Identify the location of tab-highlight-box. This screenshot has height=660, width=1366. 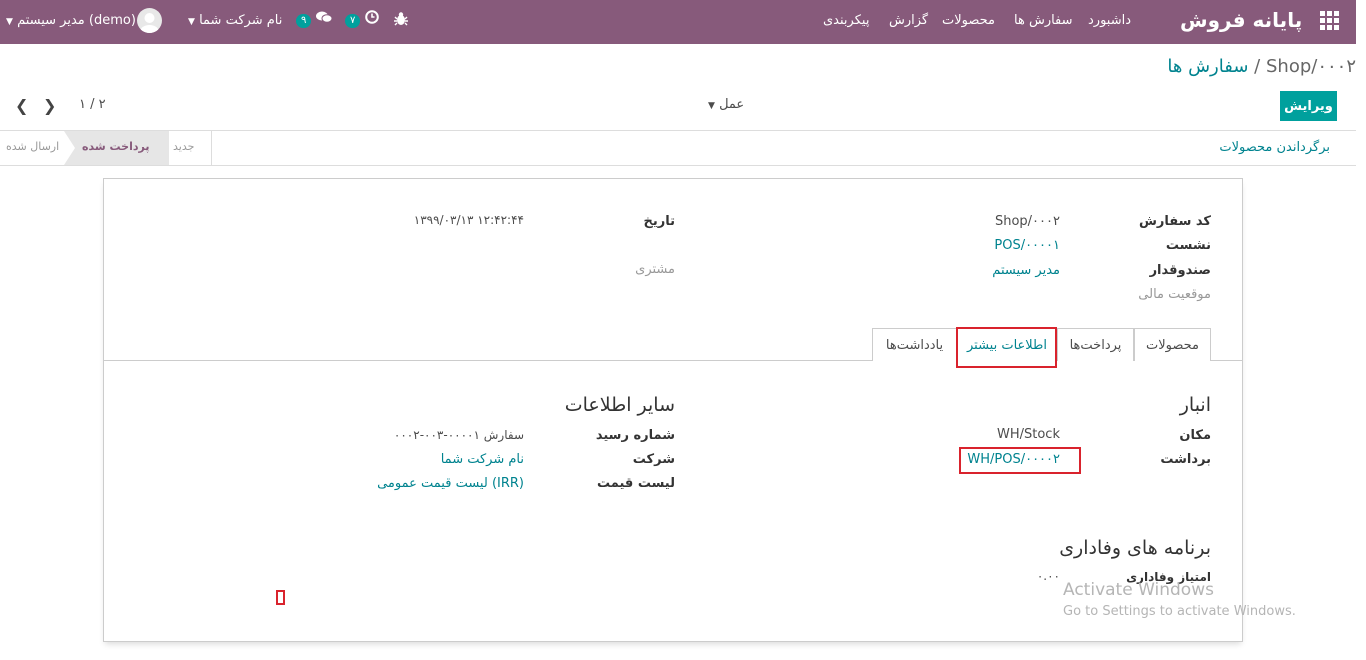
(1006, 347).